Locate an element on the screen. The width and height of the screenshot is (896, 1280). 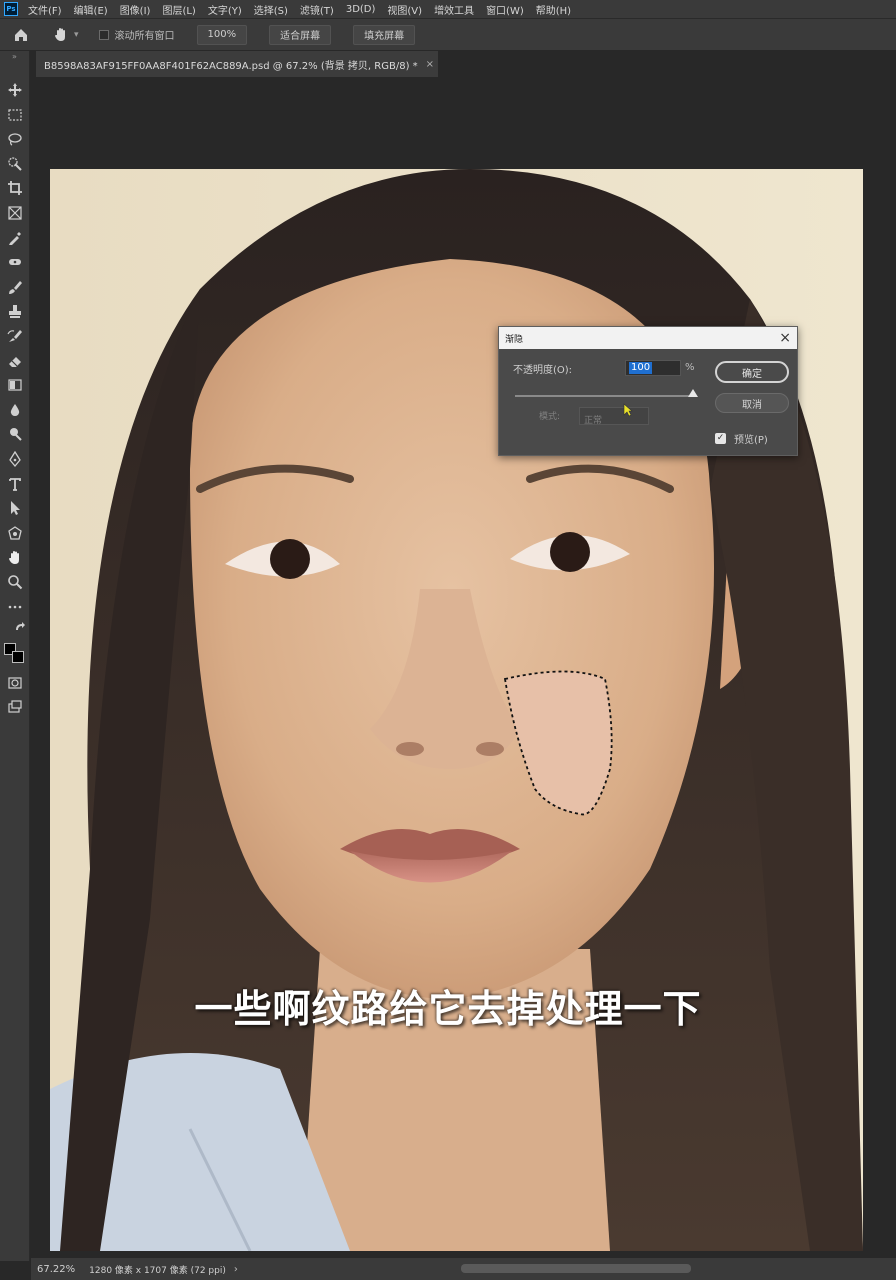
status-zoom: 67.22% is located at coordinates (56, 1269).